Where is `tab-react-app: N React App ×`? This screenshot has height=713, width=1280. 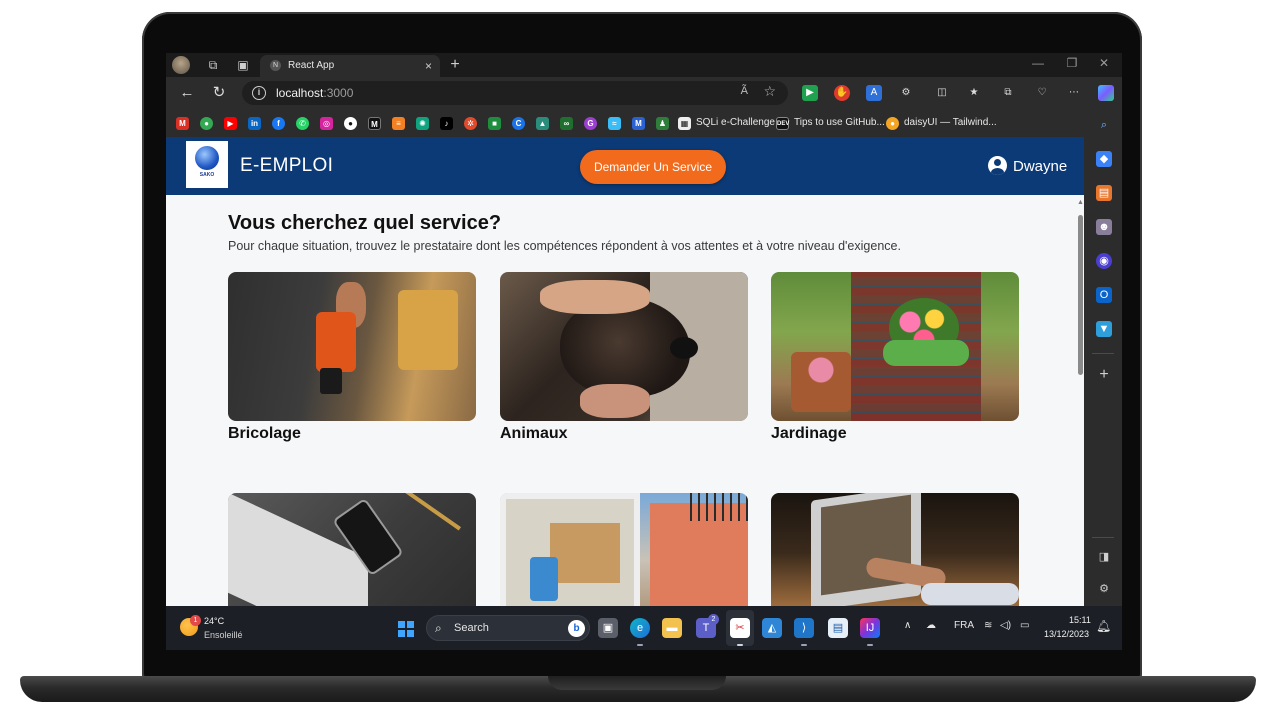 tab-react-app: N React App × is located at coordinates (350, 66).